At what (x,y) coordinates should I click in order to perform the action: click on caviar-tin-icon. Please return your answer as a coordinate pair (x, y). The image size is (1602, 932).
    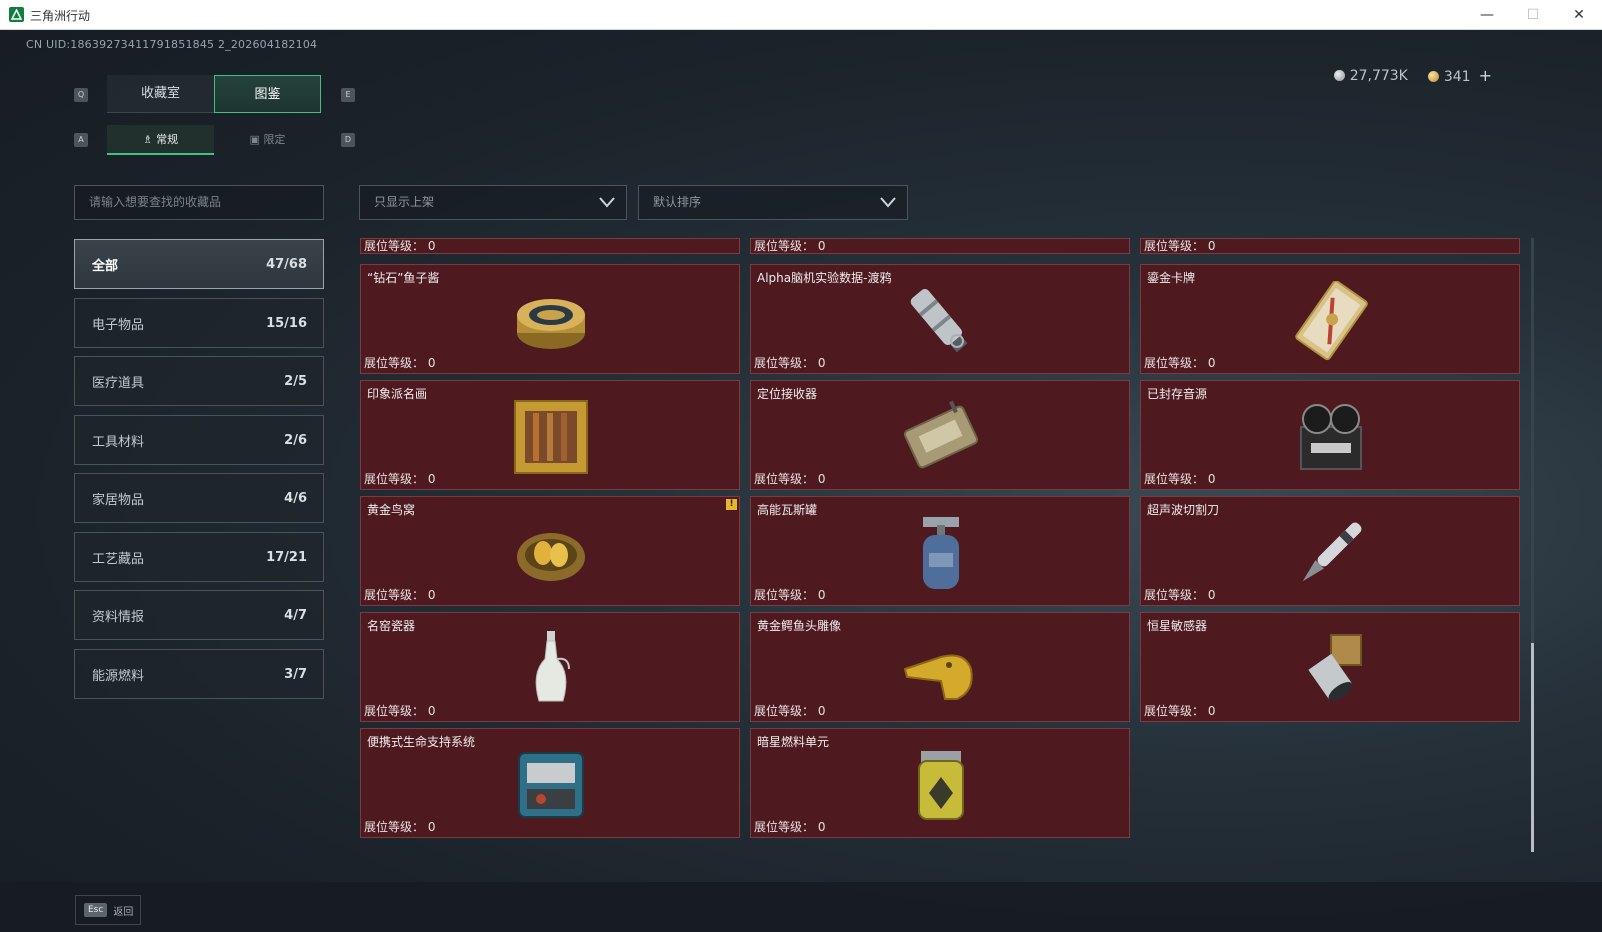
    Looking at the image, I should click on (551, 324).